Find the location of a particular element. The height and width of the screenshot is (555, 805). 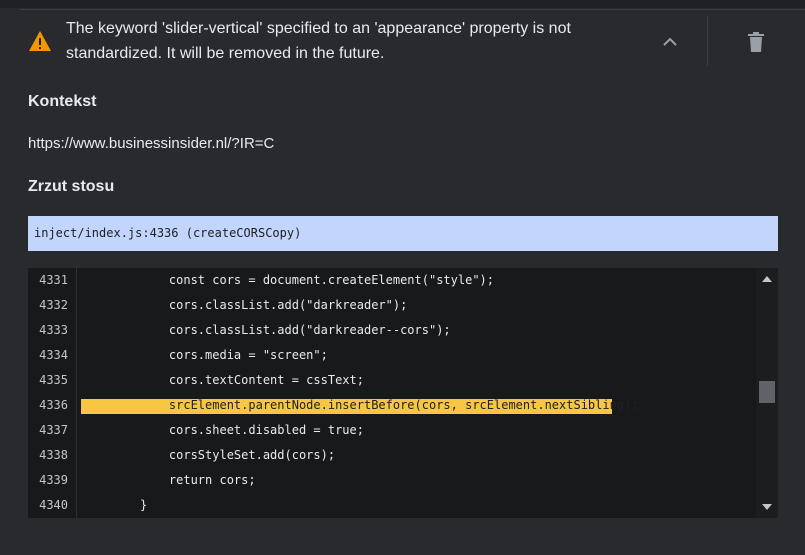

chevron-up-icon is located at coordinates (670, 41).